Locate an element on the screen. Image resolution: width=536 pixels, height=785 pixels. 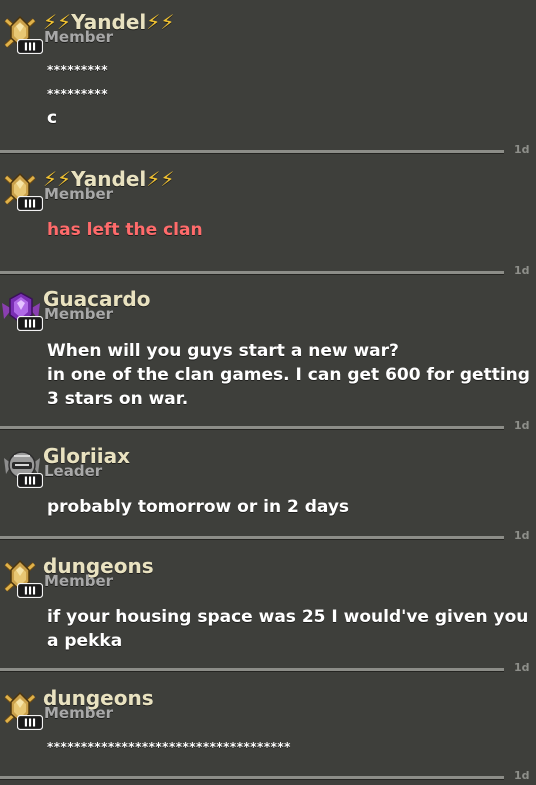
message-text: ********* ********* c is located at coordinates (291, 94).